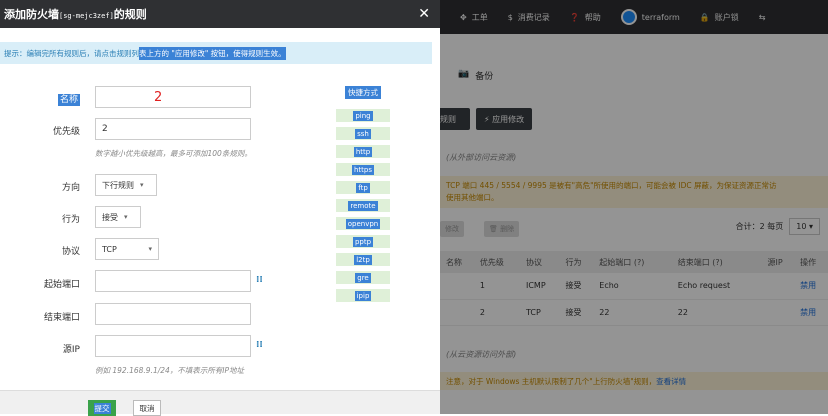 This screenshot has height=416, width=828. What do you see at coordinates (40, 250) in the screenshot?
I see `protocol-row: 协议` at bounding box center [40, 250].